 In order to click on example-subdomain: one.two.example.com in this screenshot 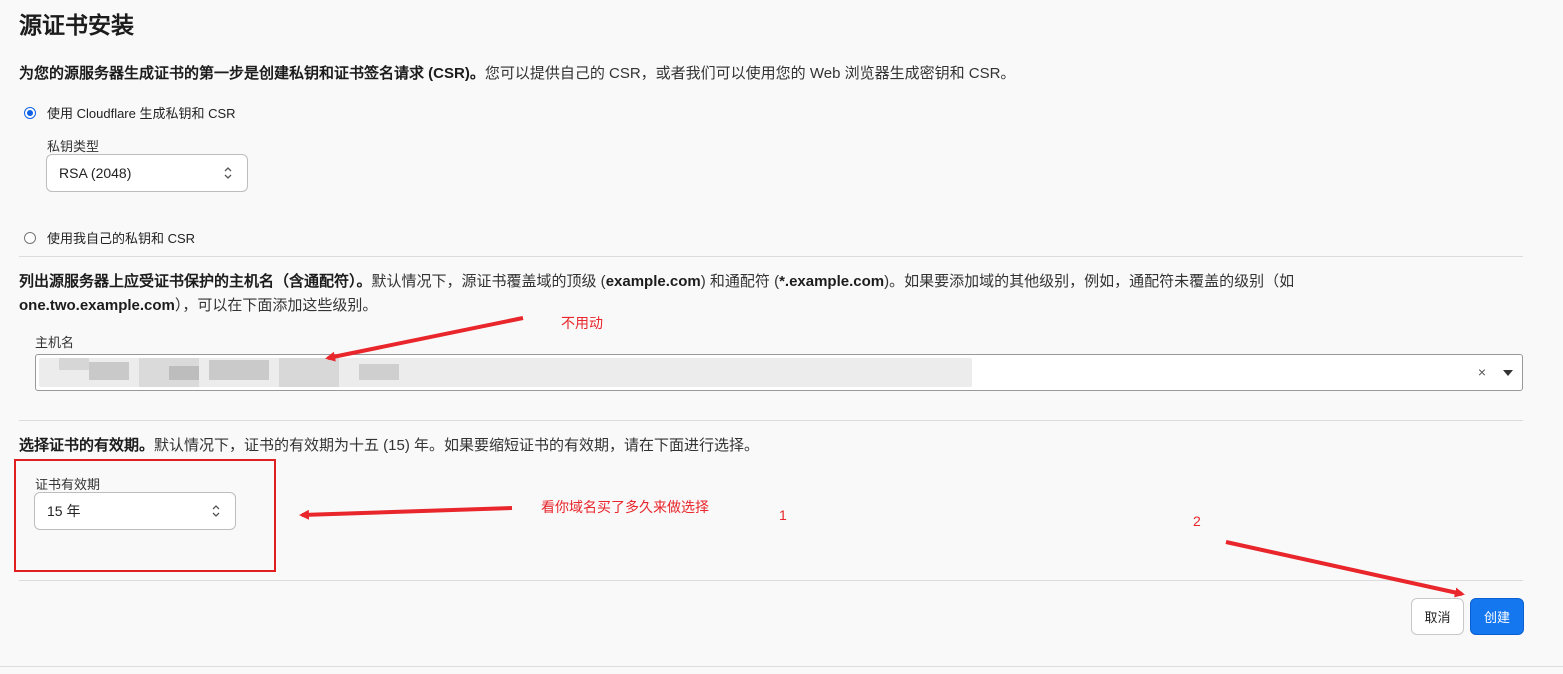, I will do `click(97, 305)`.